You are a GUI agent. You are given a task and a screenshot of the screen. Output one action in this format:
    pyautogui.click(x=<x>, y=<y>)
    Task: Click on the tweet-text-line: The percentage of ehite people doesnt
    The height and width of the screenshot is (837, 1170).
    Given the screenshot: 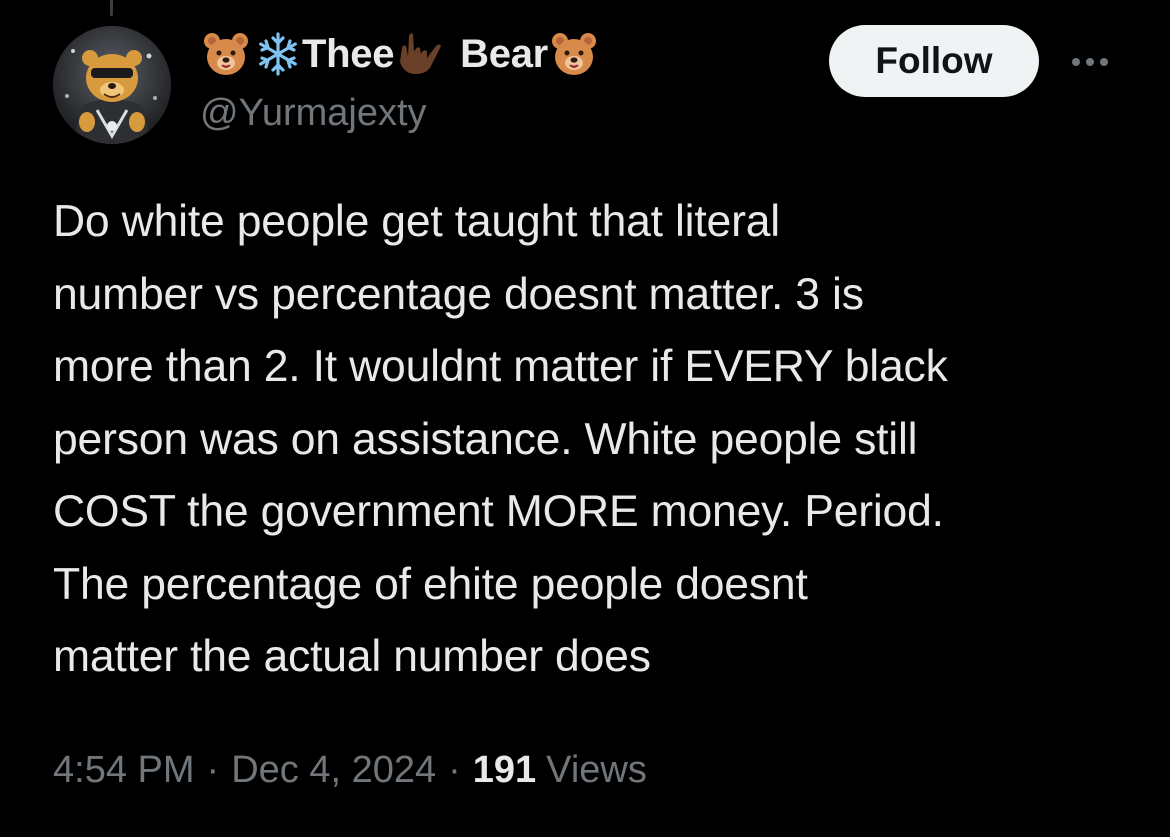 What is the action you would take?
    pyautogui.click(x=430, y=584)
    